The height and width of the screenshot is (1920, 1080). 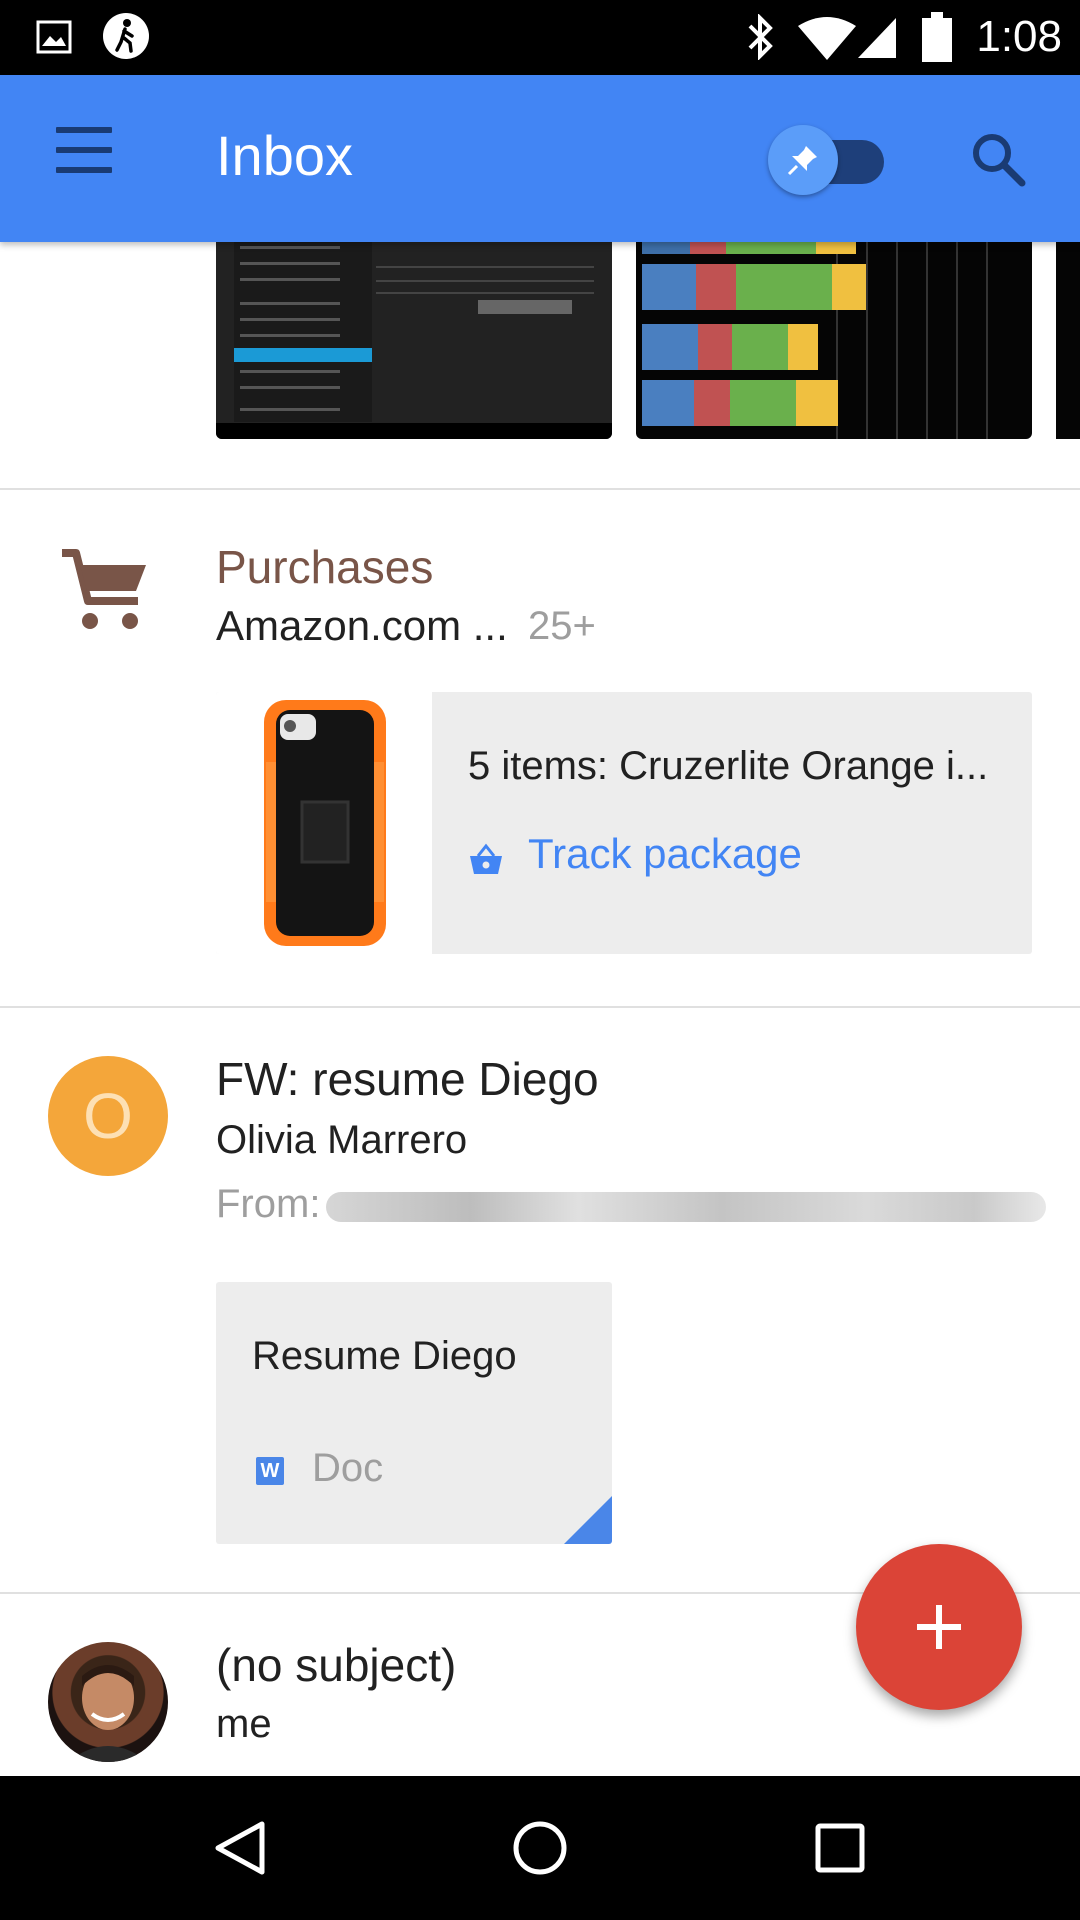 What do you see at coordinates (83, 157) in the screenshot?
I see `menu-button` at bounding box center [83, 157].